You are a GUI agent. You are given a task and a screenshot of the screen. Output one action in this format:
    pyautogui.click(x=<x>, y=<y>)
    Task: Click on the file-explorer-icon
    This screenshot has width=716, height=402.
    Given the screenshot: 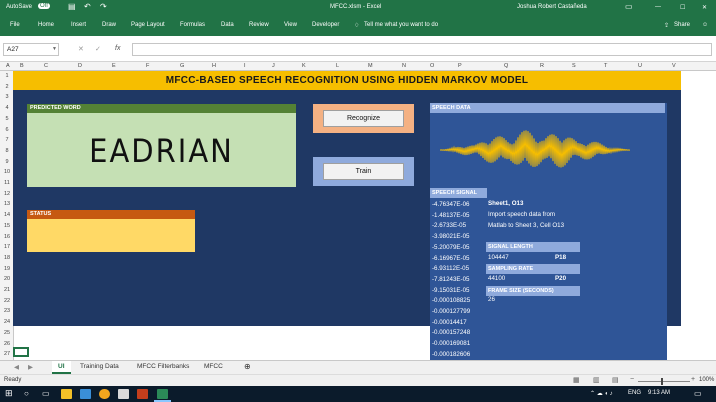 What is the action you would take?
    pyautogui.click(x=66, y=394)
    